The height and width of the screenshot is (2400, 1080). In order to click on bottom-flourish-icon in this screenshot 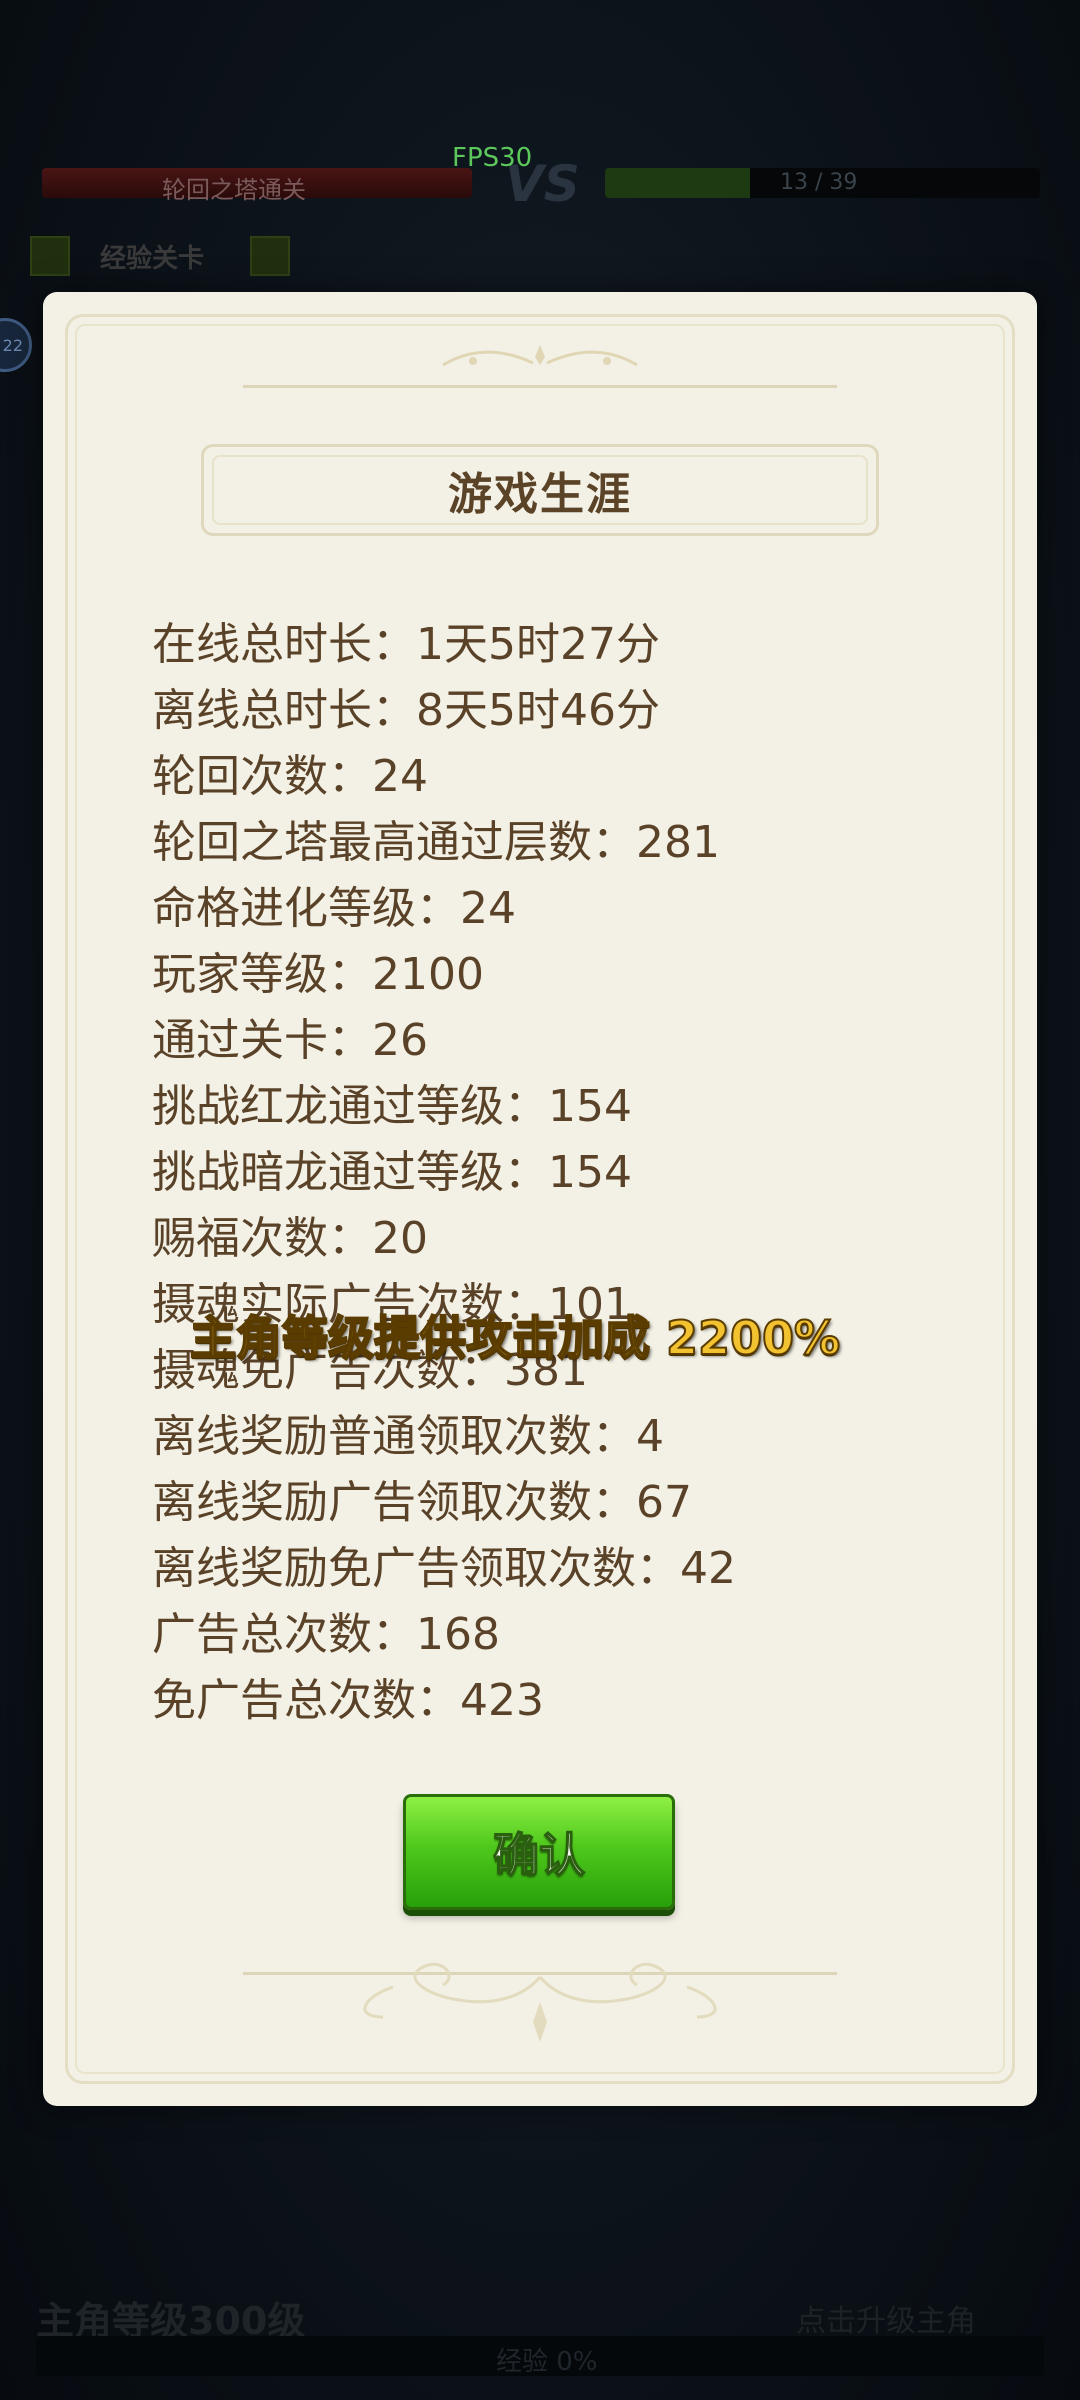, I will do `click(540, 2002)`.